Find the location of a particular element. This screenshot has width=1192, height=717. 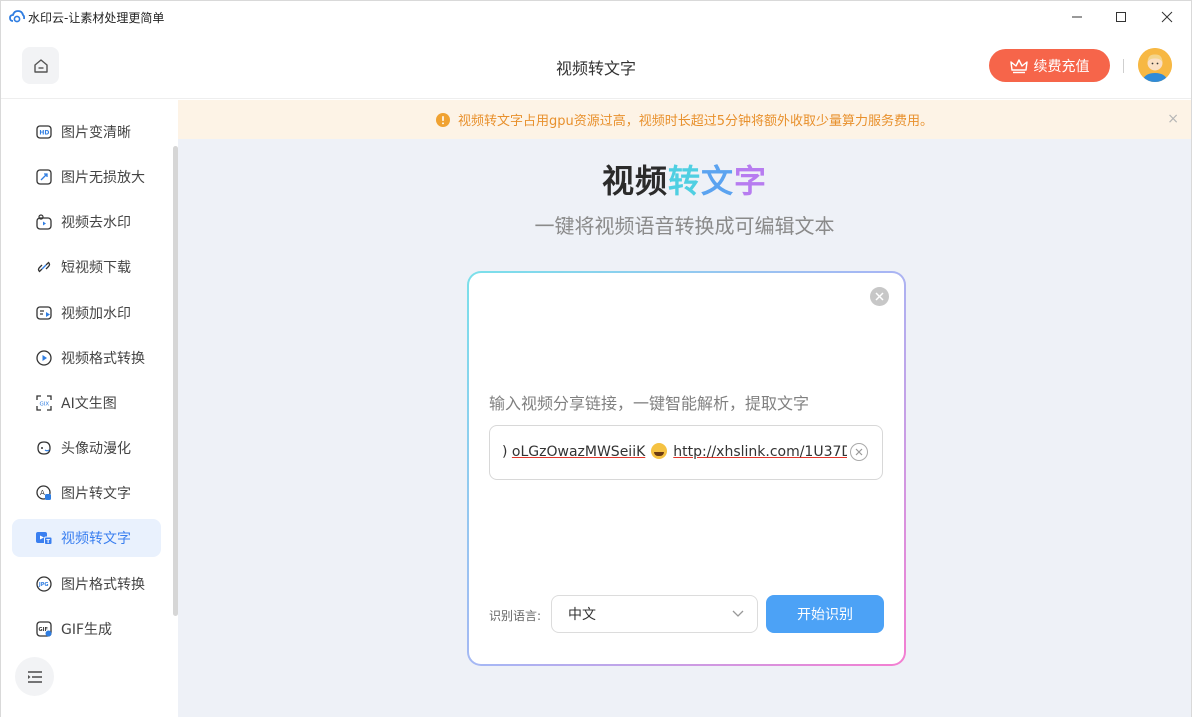

sidebar-item-short-video-download: 短视频下载 is located at coordinates (86, 267).